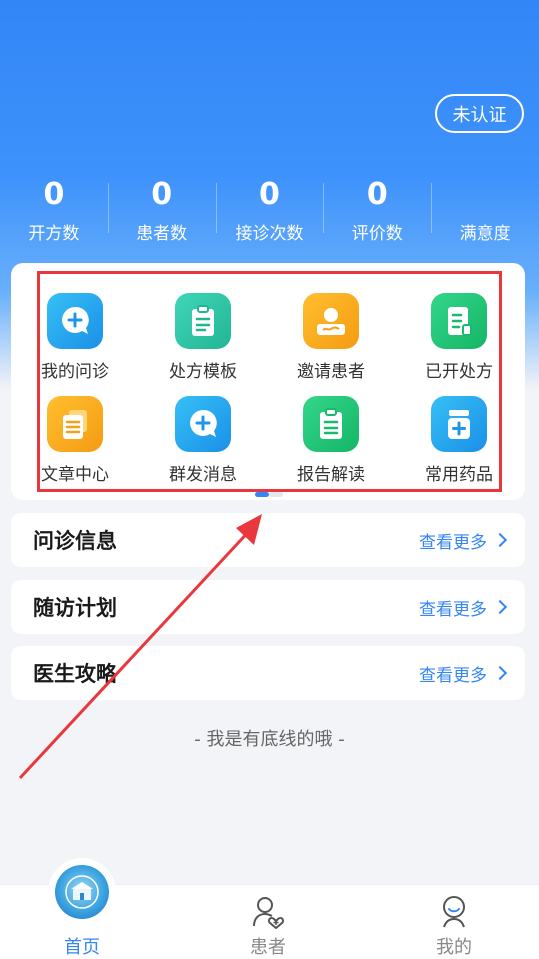  What do you see at coordinates (262, 494) in the screenshot?
I see `page-dot-active` at bounding box center [262, 494].